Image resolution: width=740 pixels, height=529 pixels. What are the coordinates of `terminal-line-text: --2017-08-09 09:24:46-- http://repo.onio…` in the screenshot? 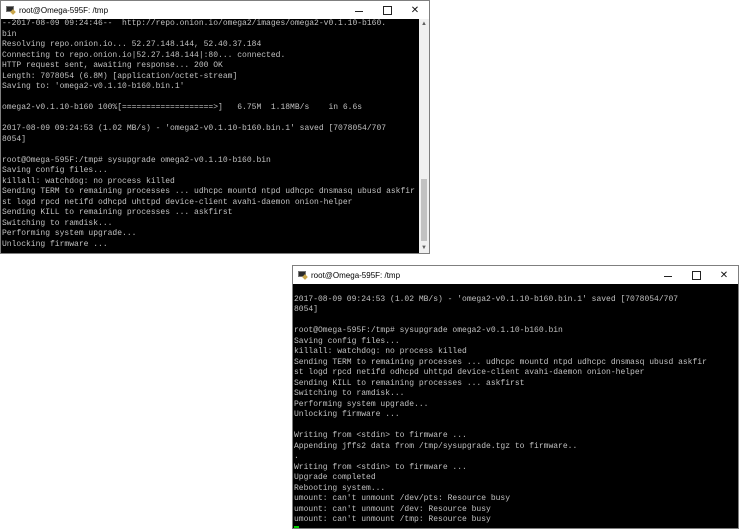 It's located at (194, 23).